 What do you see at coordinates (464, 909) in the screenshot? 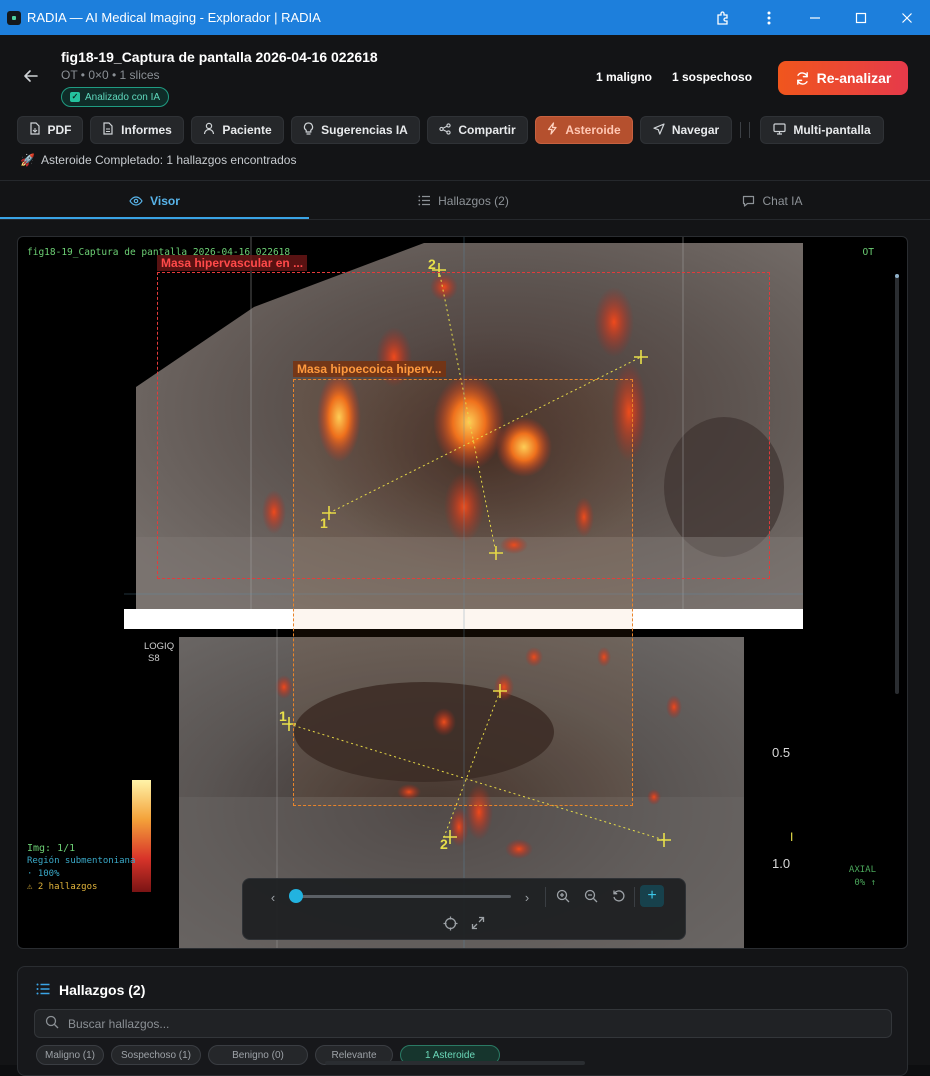
I see `viewer-controls: ‹ › +` at bounding box center [464, 909].